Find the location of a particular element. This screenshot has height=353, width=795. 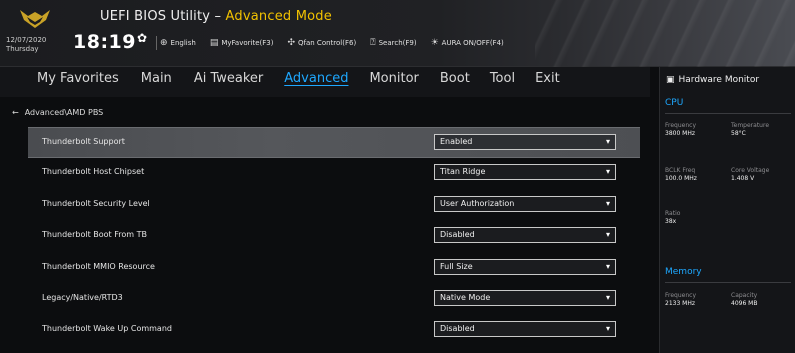

language-label: English is located at coordinates (183, 43).